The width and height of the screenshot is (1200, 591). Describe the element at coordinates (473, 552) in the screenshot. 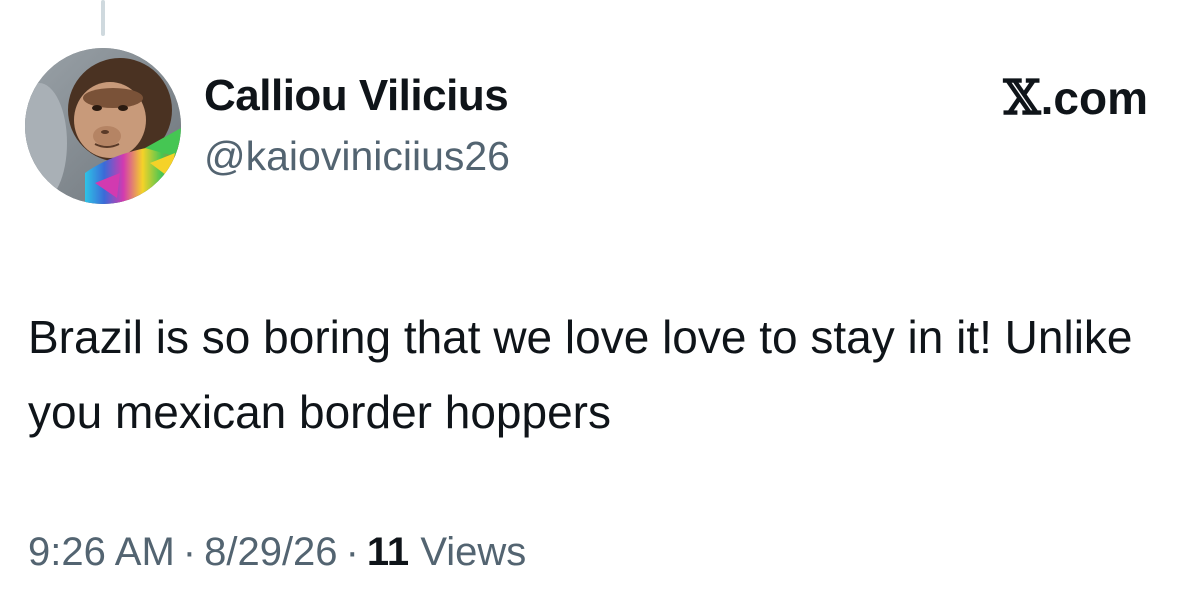

I see `views-label: Views` at that location.